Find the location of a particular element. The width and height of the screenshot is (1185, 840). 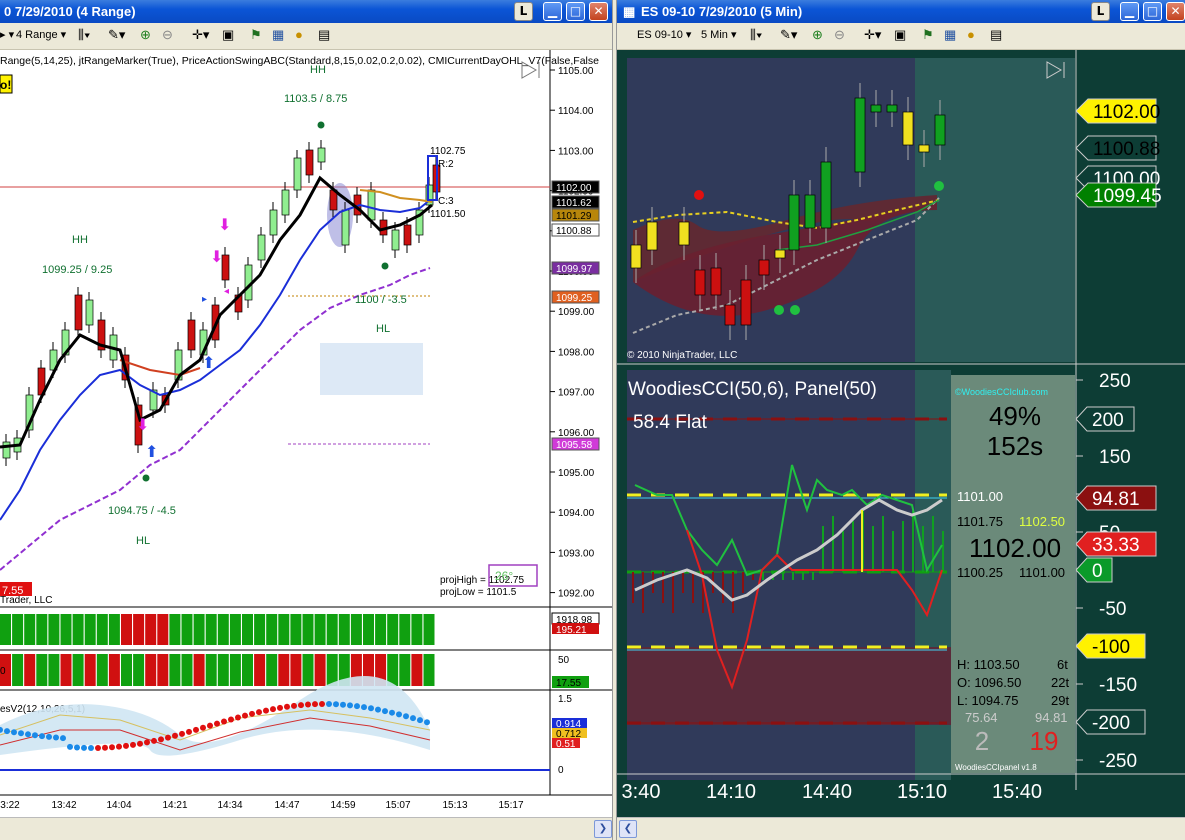

indicators-icon-right: ▦ is located at coordinates (950, 35).